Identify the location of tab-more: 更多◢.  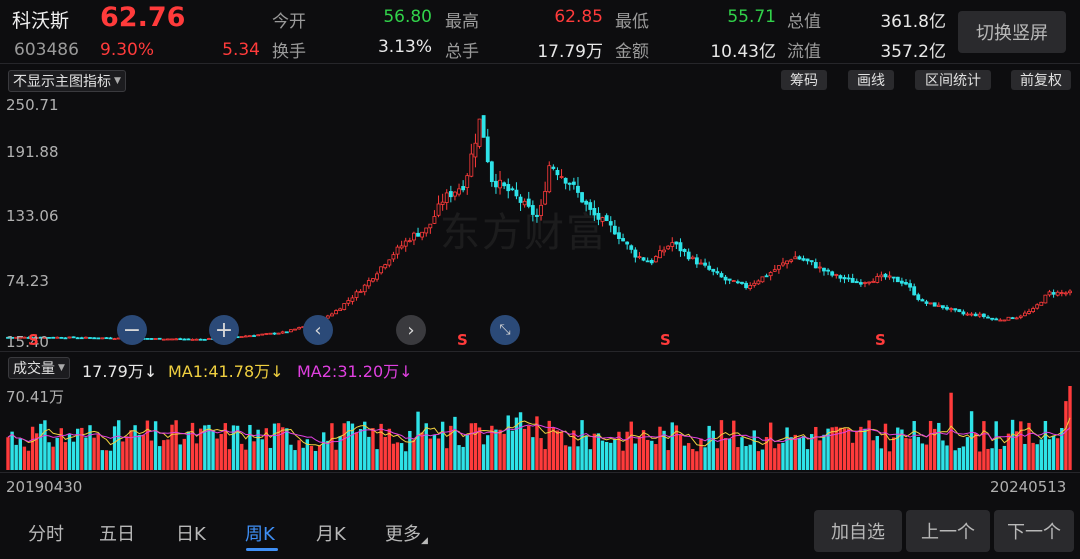
(406, 533).